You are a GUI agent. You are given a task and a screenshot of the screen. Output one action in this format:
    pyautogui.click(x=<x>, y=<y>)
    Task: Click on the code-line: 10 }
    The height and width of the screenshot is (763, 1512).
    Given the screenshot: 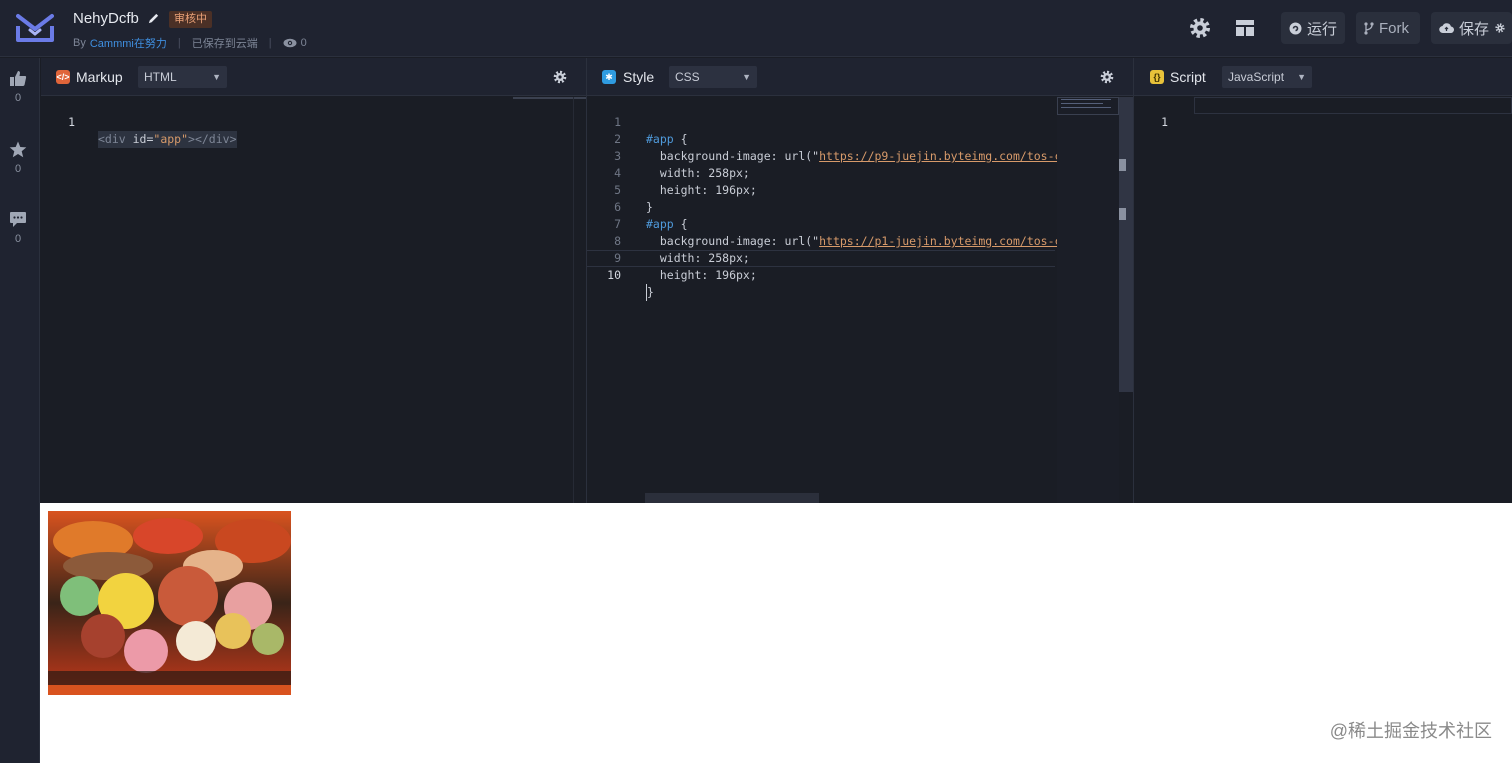 What is the action you would take?
    pyautogui.click(x=620, y=275)
    